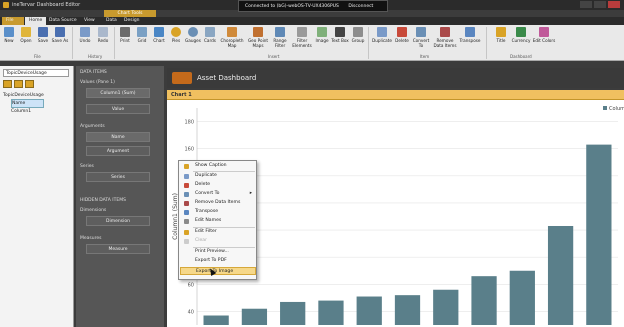 This screenshot has width=624, height=327. What do you see at coordinates (218, 271) in the screenshot?
I see `menu-export-image: Export To Image` at bounding box center [218, 271].